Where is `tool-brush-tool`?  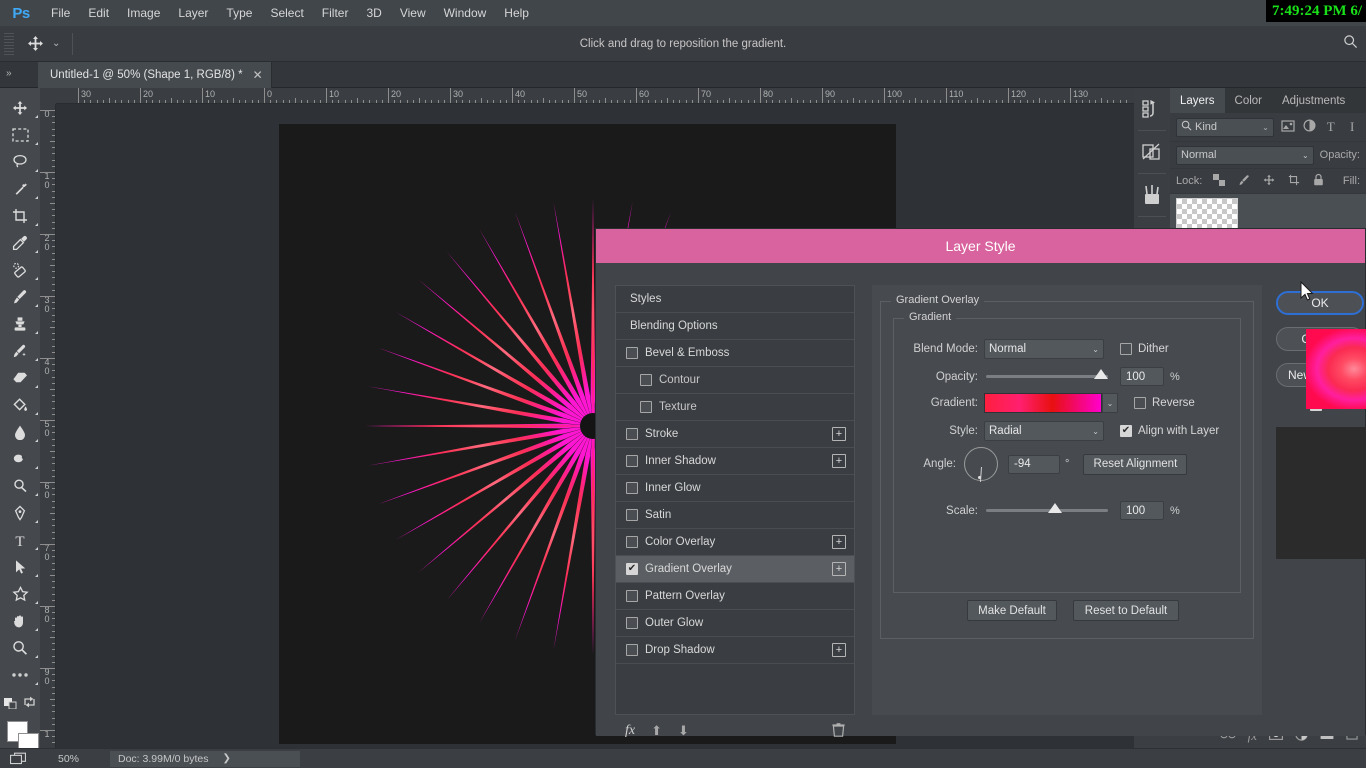 tool-brush-tool is located at coordinates (20, 296).